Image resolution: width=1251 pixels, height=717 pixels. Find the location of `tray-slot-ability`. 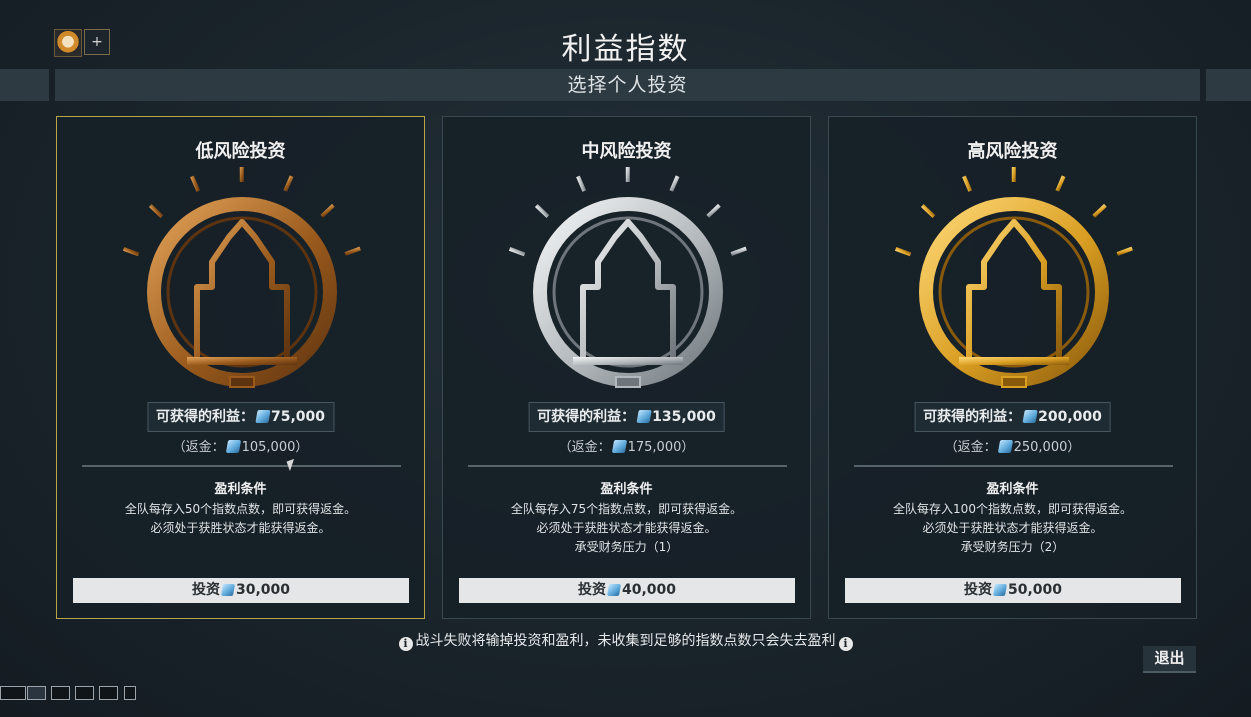

tray-slot-ability is located at coordinates (108, 693).